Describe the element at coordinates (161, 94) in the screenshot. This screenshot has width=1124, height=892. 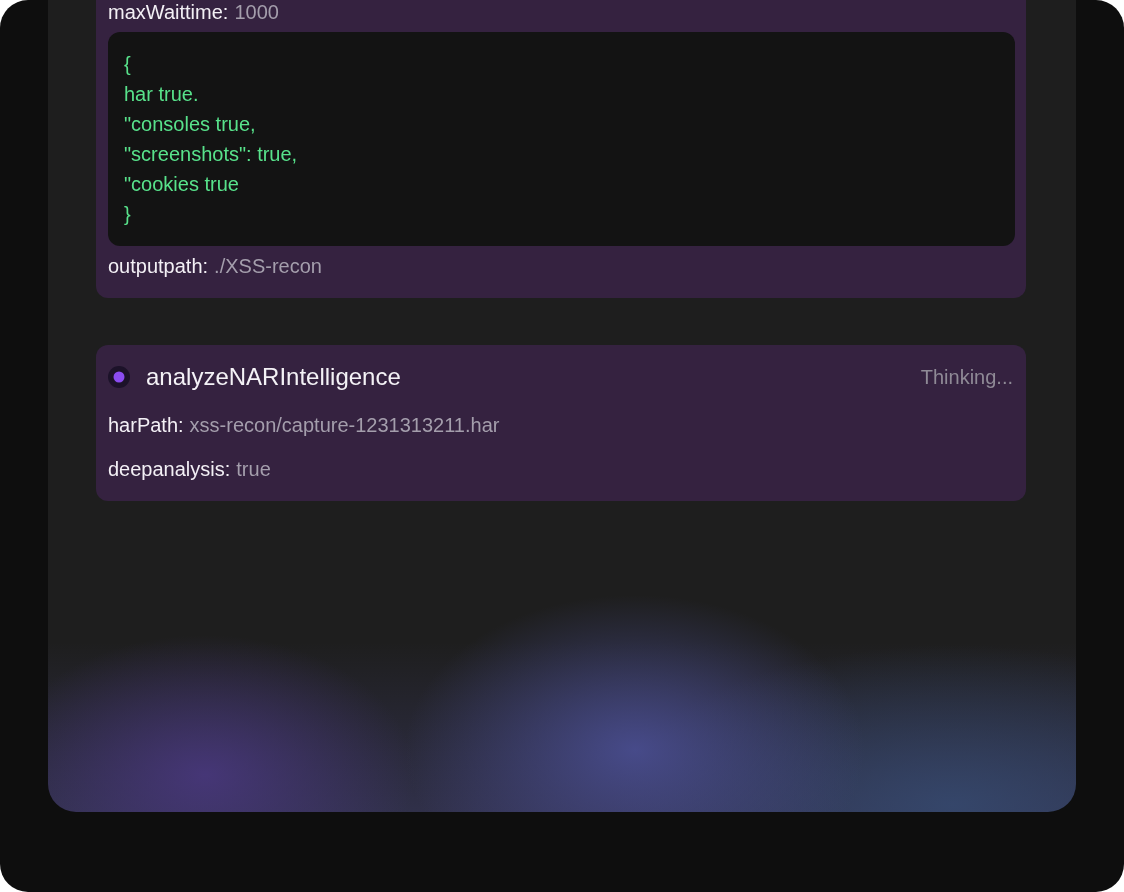
I see `code-line: har true.` at that location.